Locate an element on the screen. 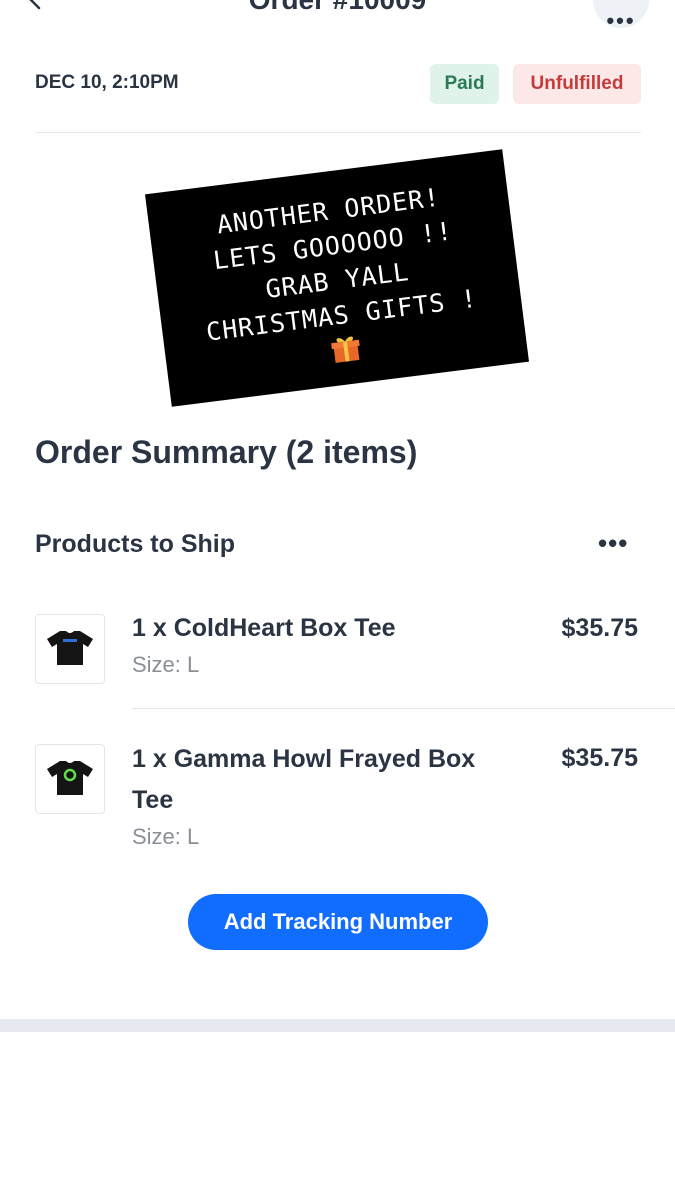 The height and width of the screenshot is (1200, 675). products-to-ship-heading: Products to Ship is located at coordinates (135, 544).